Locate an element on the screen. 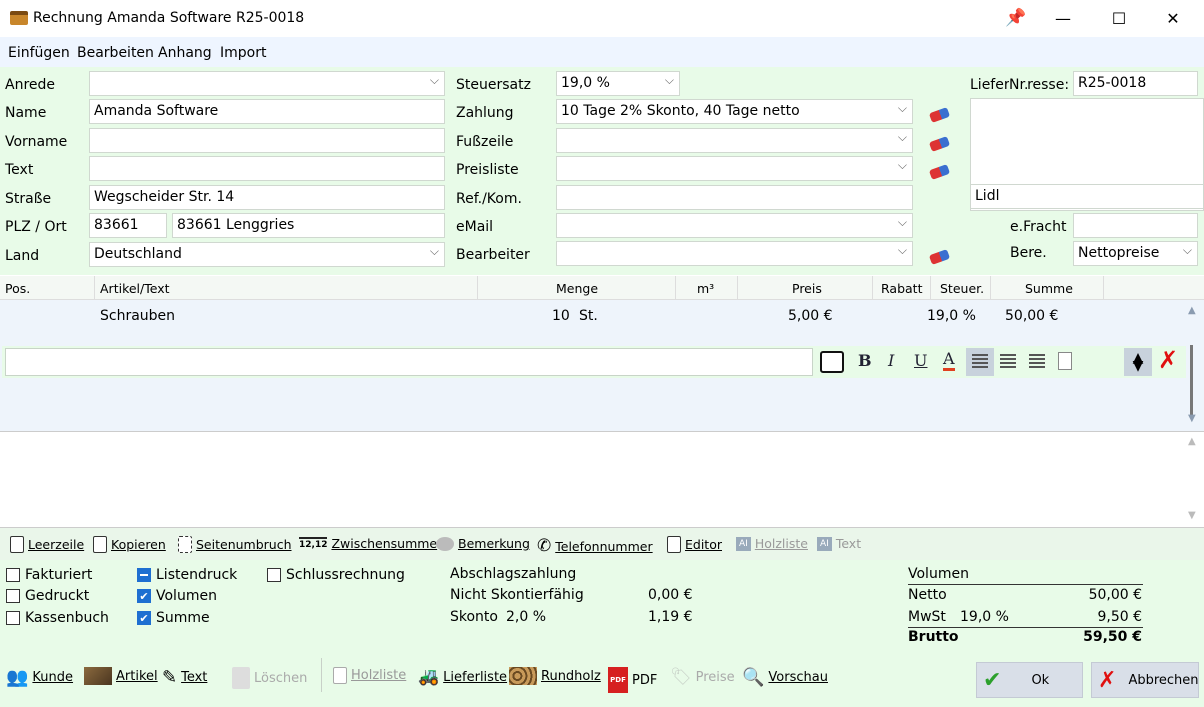 The height and width of the screenshot is (707, 1204). strasse-field: Wegscheider Str. 14 is located at coordinates (267, 197).